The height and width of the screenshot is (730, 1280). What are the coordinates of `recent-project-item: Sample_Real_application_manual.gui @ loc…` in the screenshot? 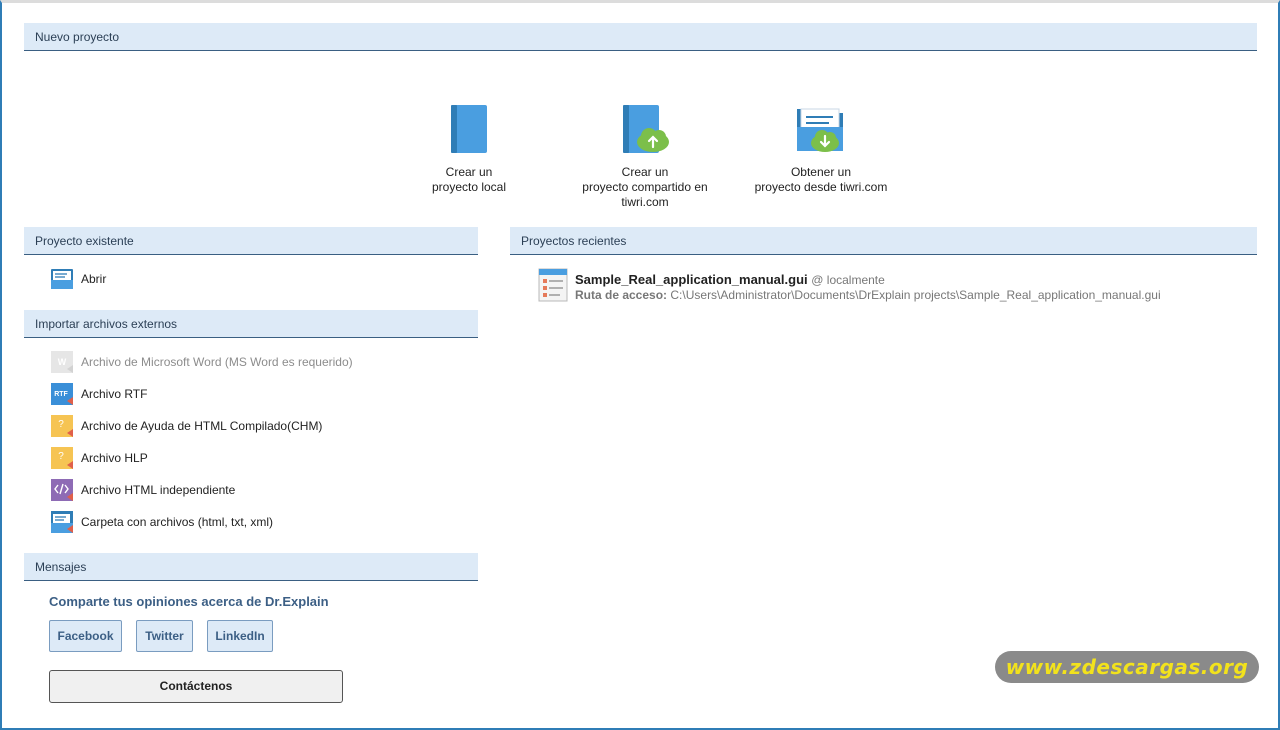 It's located at (898, 286).